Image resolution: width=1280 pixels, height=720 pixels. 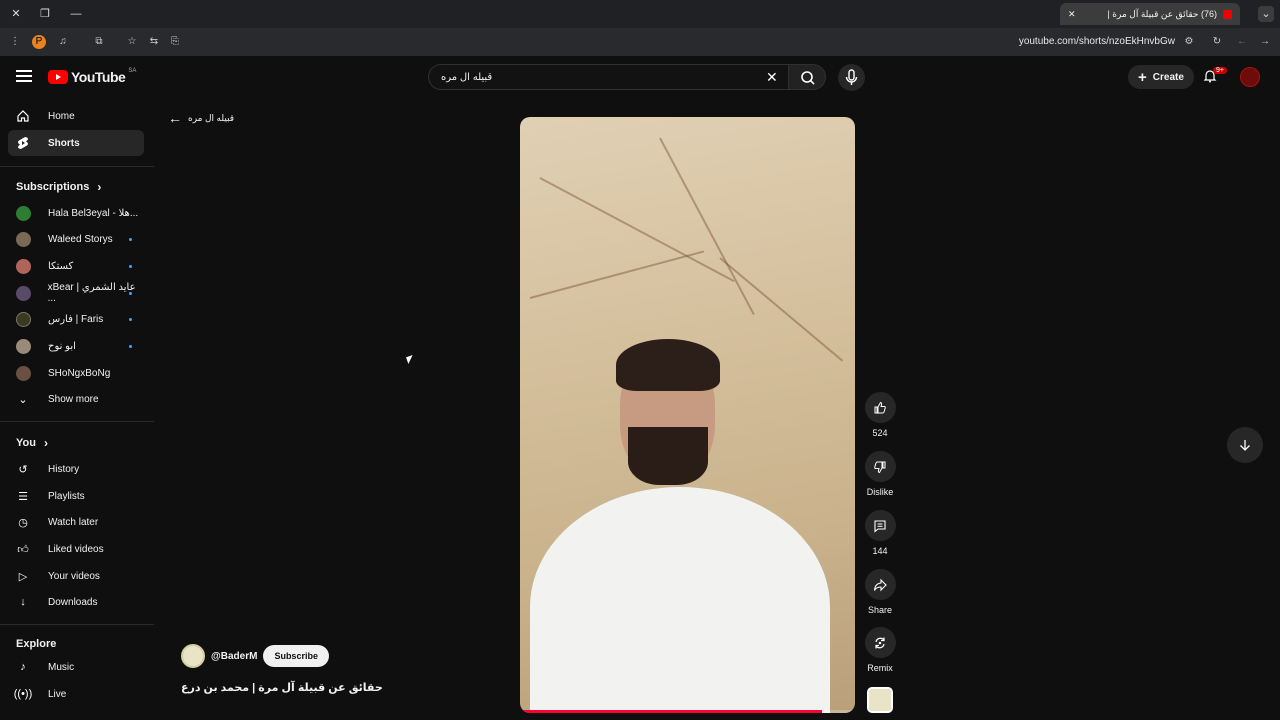 What do you see at coordinates (23, 116) in the screenshot?
I see `home-icon` at bounding box center [23, 116].